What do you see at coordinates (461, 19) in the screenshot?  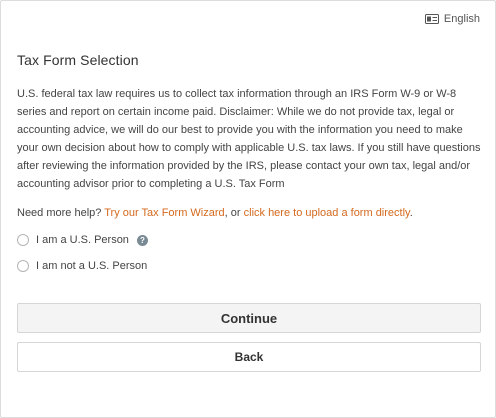 I see `language-label: English` at bounding box center [461, 19].